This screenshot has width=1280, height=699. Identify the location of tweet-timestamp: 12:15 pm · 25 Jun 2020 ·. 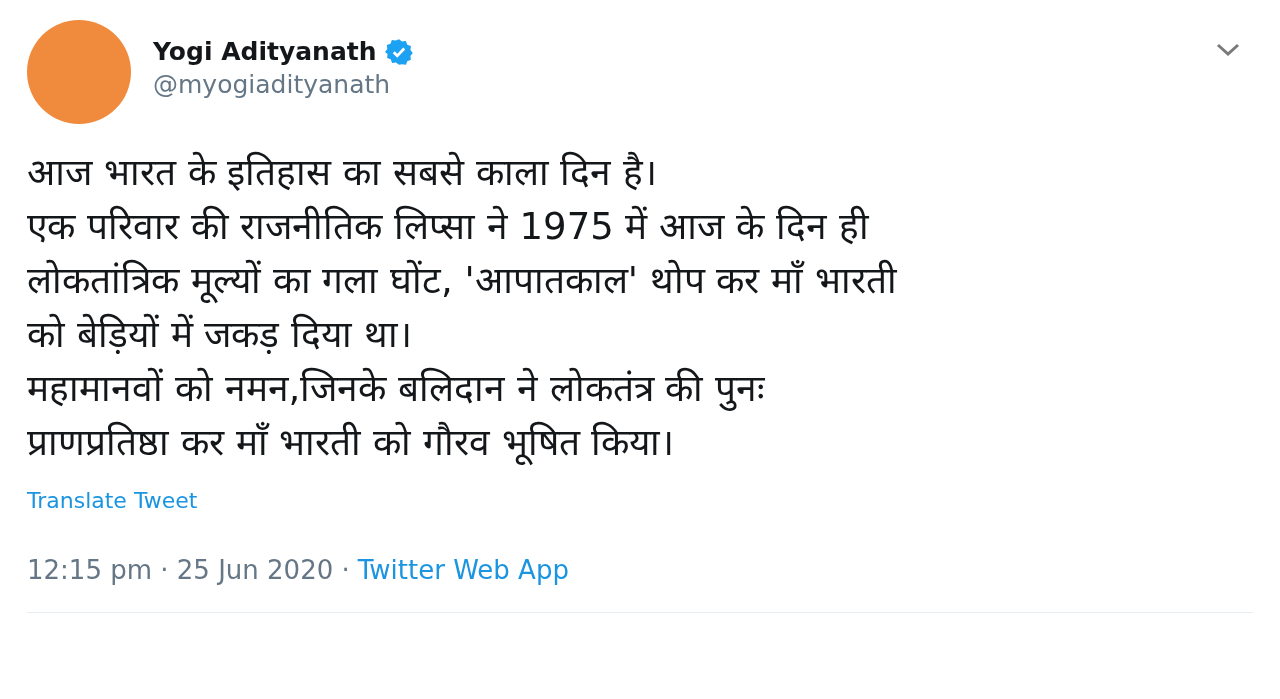
(188, 570).